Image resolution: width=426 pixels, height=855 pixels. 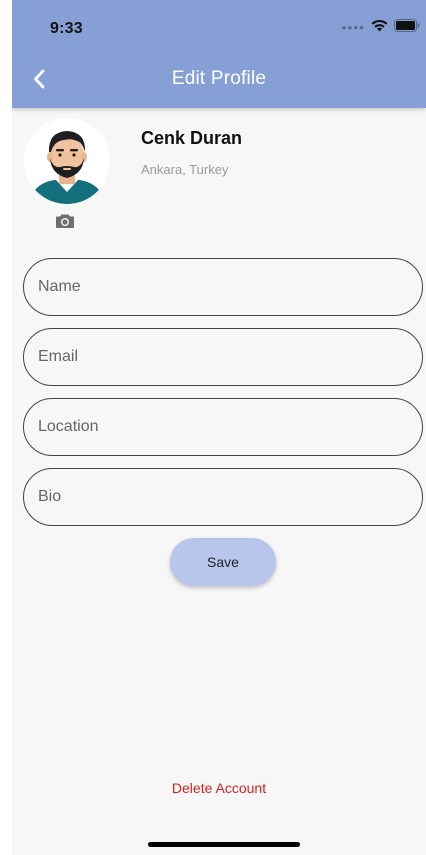 What do you see at coordinates (66, 28) in the screenshot?
I see `status-time: 9:33` at bounding box center [66, 28].